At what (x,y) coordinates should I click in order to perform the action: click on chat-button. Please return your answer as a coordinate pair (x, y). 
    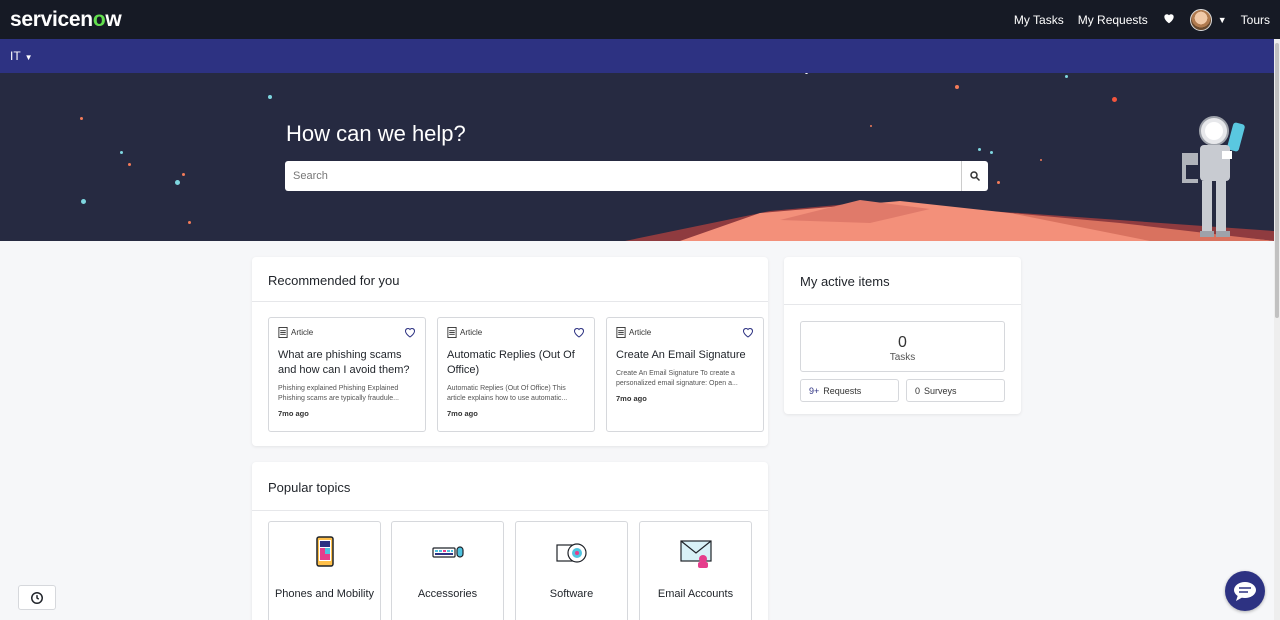
    Looking at the image, I should click on (1245, 591).